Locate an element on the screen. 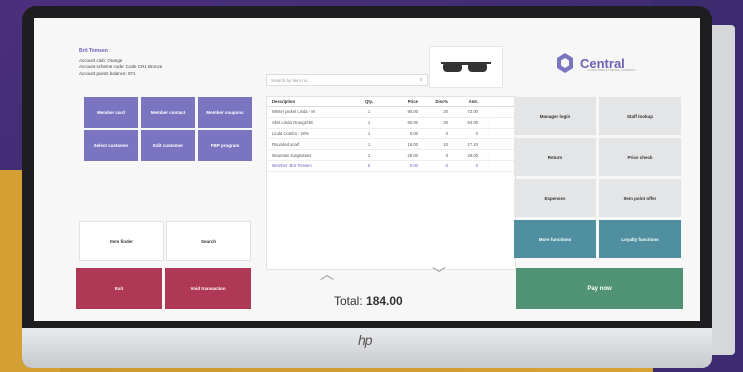 The width and height of the screenshot is (743, 372). hp-logo: hp is located at coordinates (365, 340).